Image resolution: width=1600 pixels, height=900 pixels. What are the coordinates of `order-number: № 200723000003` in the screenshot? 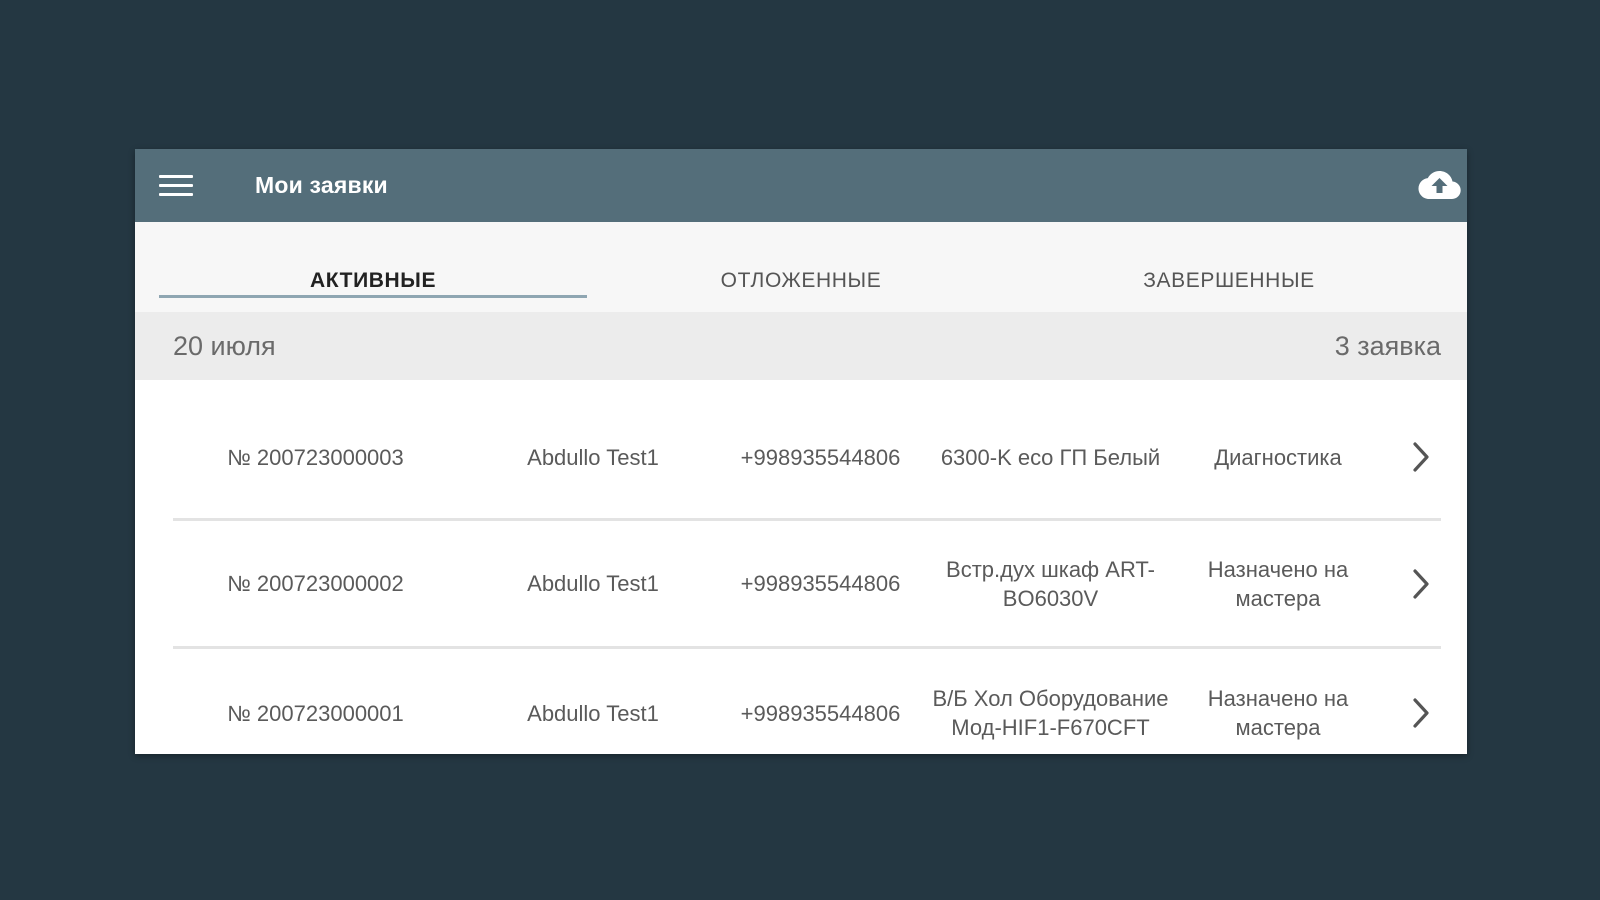 It's located at (315, 457).